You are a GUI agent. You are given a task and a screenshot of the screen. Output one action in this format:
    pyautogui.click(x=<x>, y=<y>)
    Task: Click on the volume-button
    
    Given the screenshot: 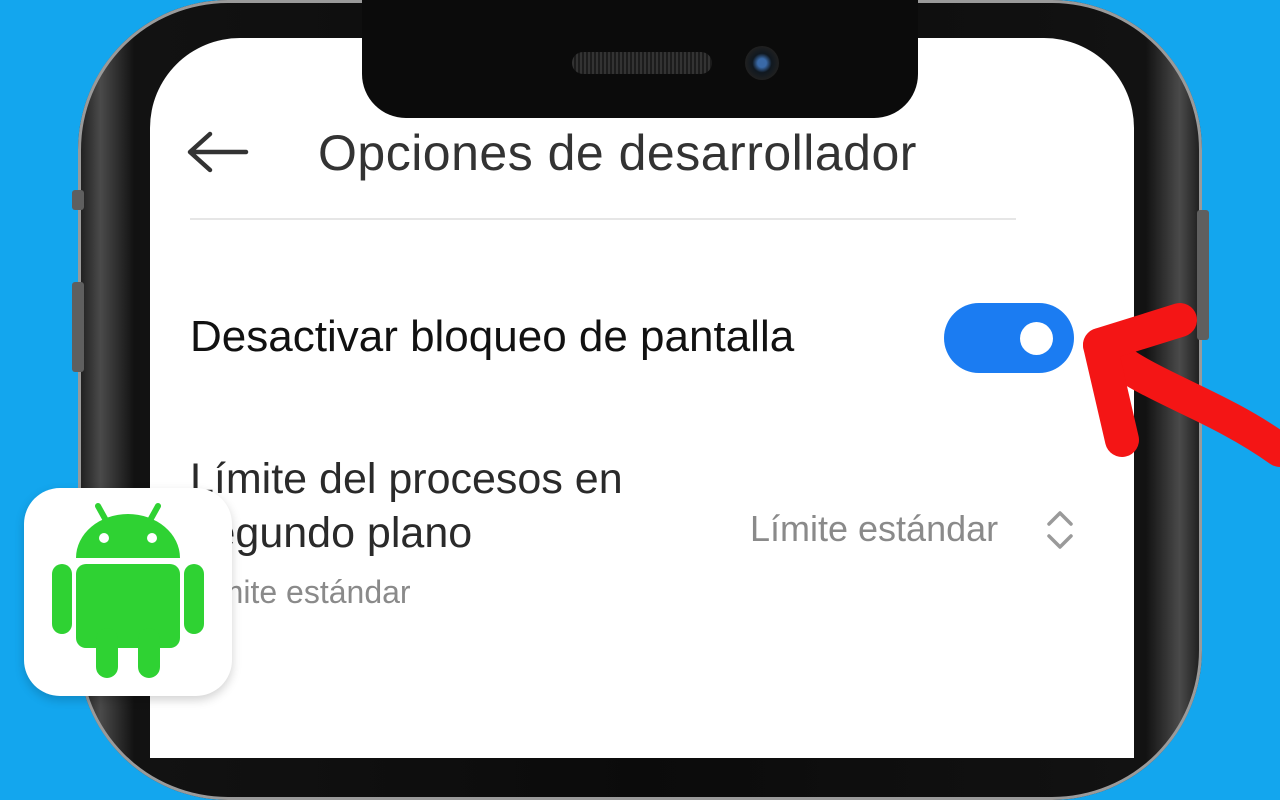 What is the action you would take?
    pyautogui.click(x=78, y=327)
    